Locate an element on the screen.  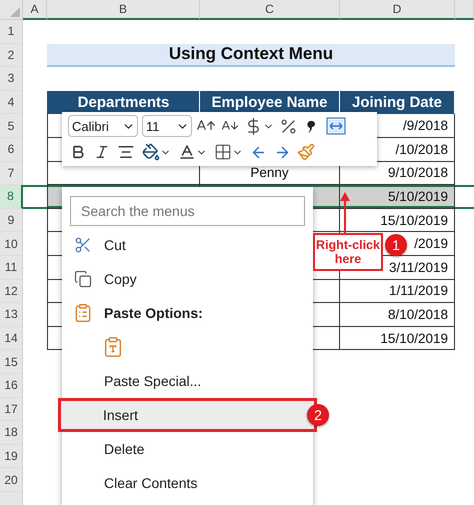
column-header: C is located at coordinates (270, 10).